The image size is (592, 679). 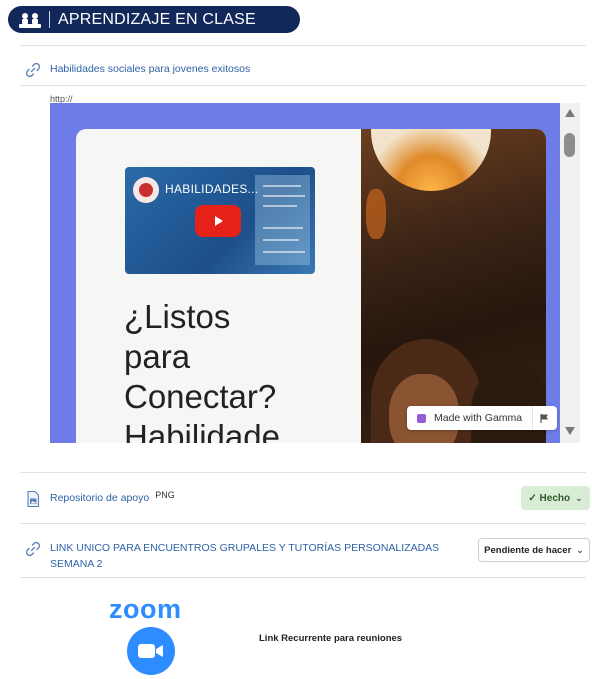 What do you see at coordinates (532, 498) in the screenshot?
I see `check-icon: ✓` at bounding box center [532, 498].